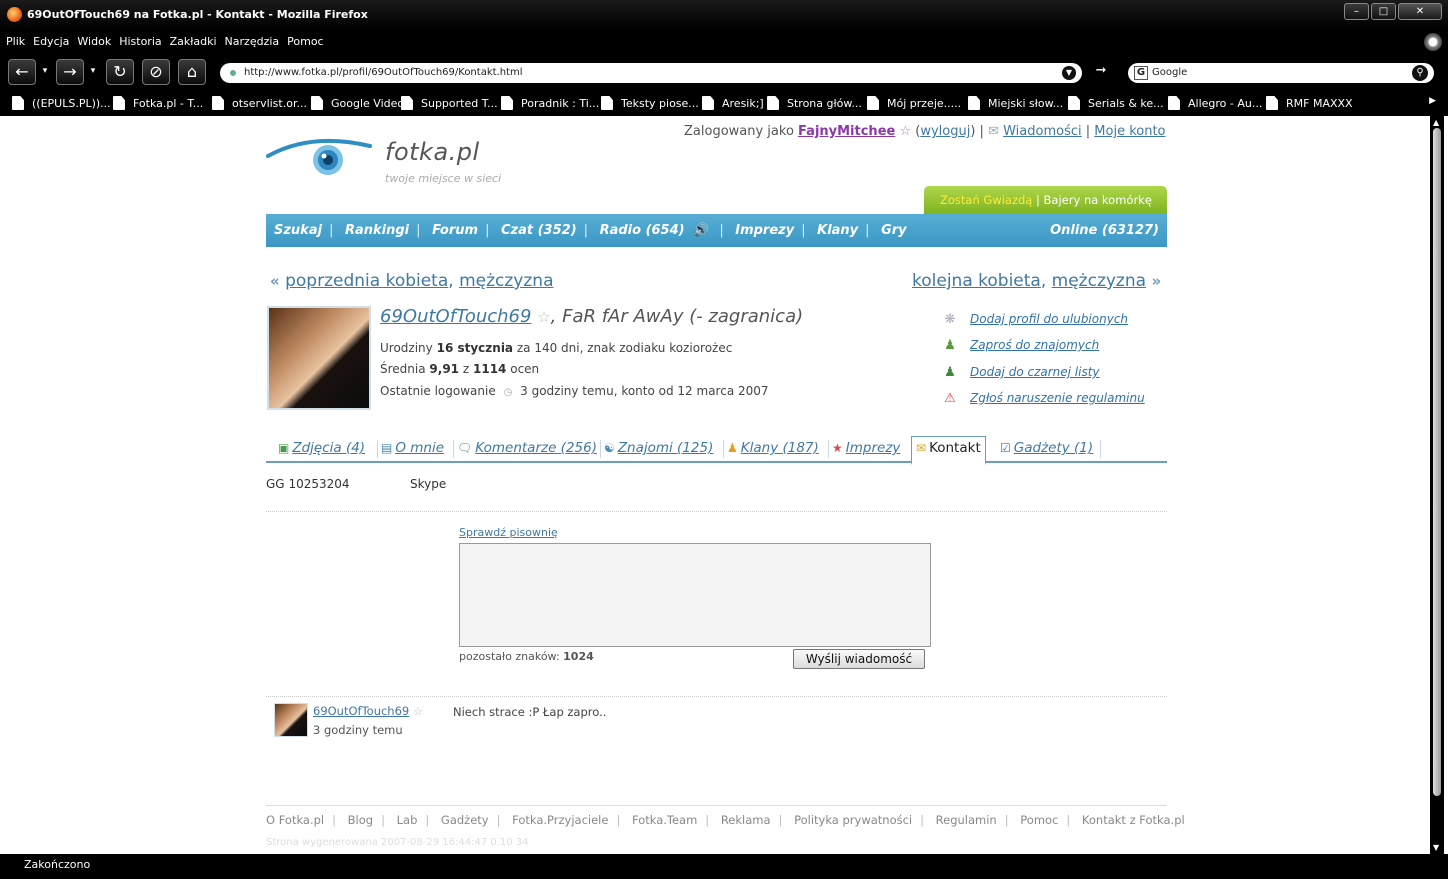 The height and width of the screenshot is (879, 1448). Describe the element at coordinates (853, 820) in the screenshot. I see `footer-link: Polityka prywatności` at that location.